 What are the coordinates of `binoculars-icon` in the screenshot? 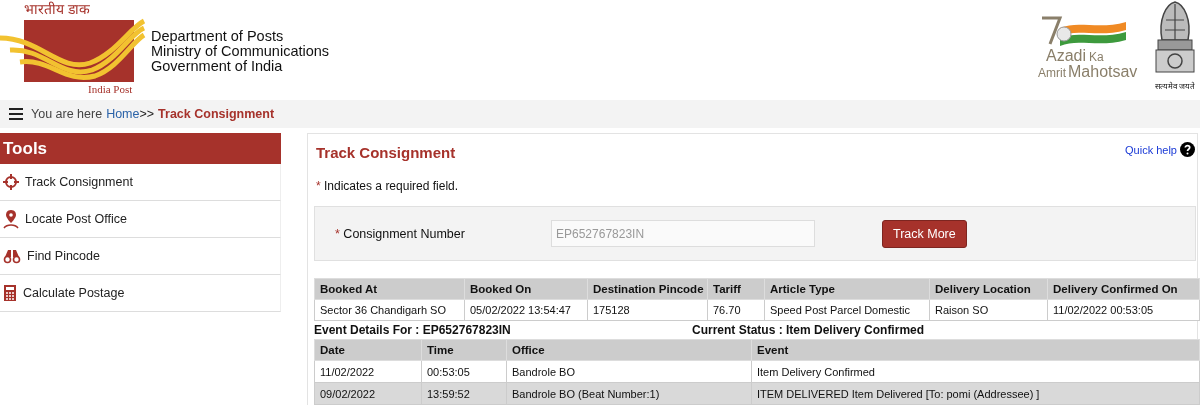 It's located at (12, 256).